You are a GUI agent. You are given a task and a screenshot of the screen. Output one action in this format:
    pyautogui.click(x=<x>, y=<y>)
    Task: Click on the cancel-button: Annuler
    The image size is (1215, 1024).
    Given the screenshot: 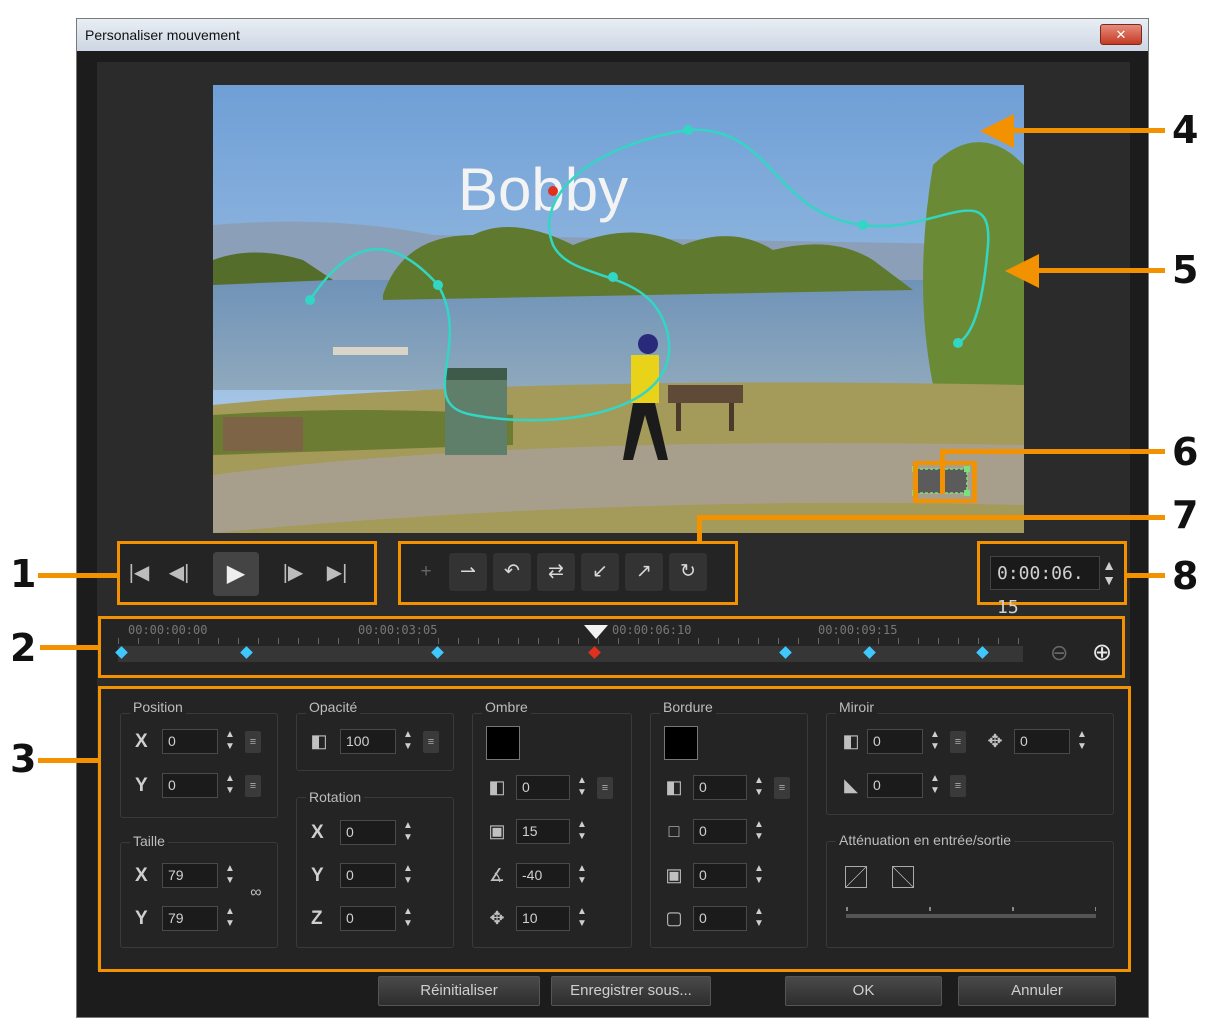 What is the action you would take?
    pyautogui.click(x=1037, y=991)
    